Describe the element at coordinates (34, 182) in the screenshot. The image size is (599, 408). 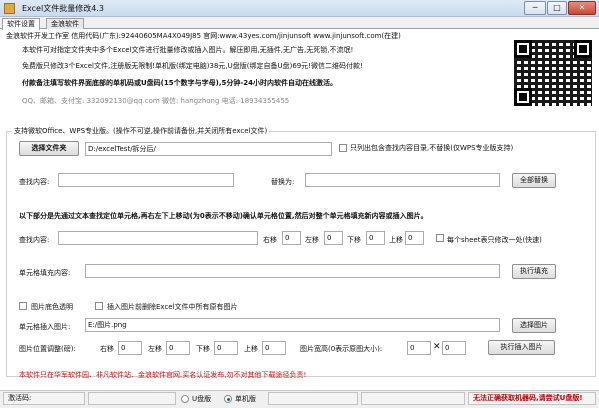
I see `find-label: 查找内容:` at that location.